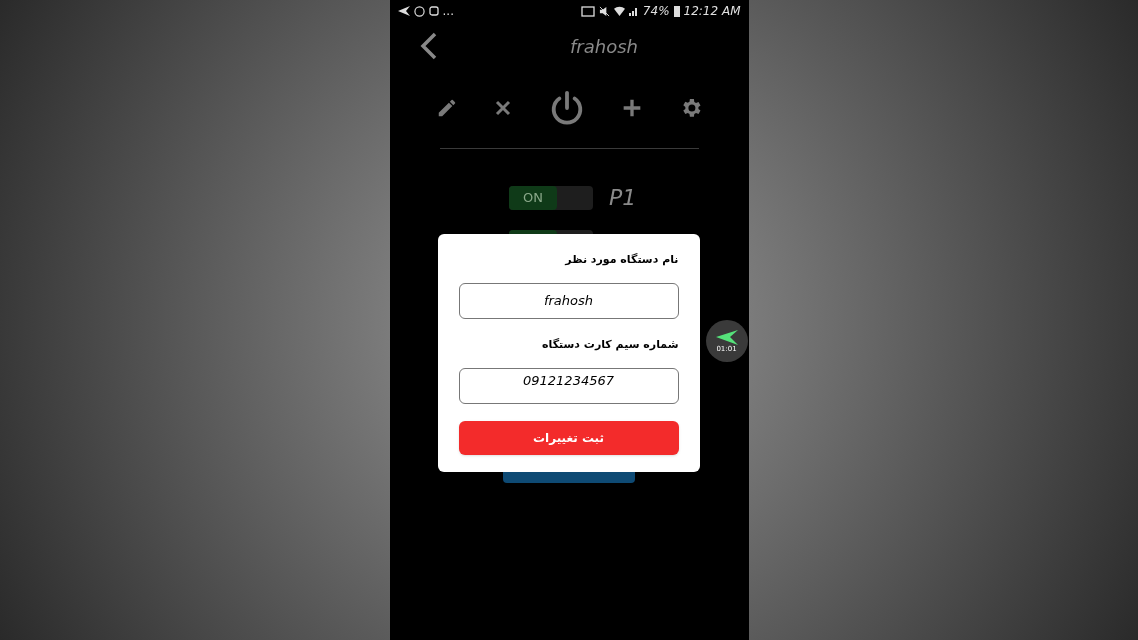  Describe the element at coordinates (610, 345) in the screenshot. I see `field-label: شماره سیم کارت دستگاه` at that location.